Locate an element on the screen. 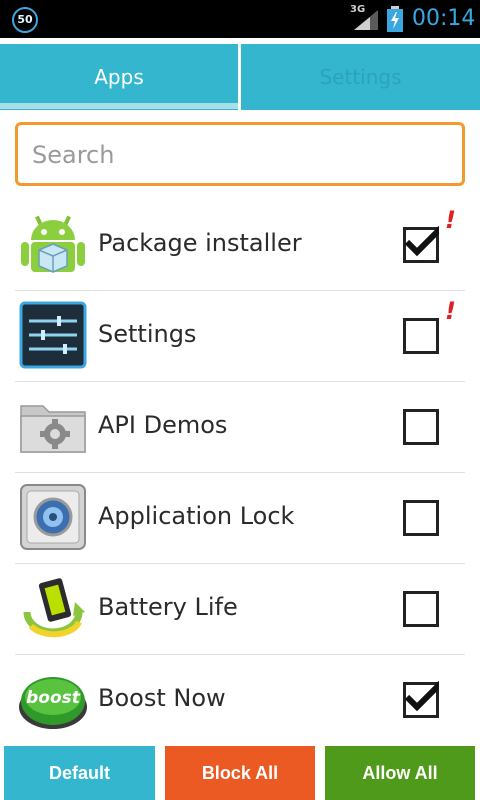 The image size is (480, 800). boost-button-icon: boost is located at coordinates (53, 703).